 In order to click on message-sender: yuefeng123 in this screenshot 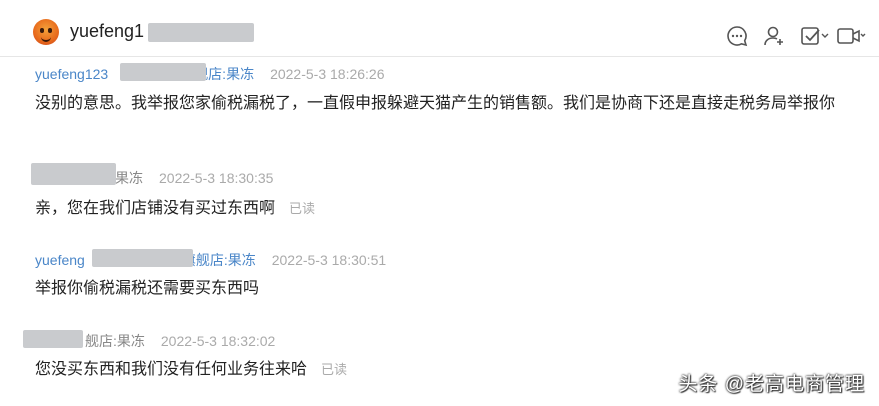, I will do `click(72, 74)`.